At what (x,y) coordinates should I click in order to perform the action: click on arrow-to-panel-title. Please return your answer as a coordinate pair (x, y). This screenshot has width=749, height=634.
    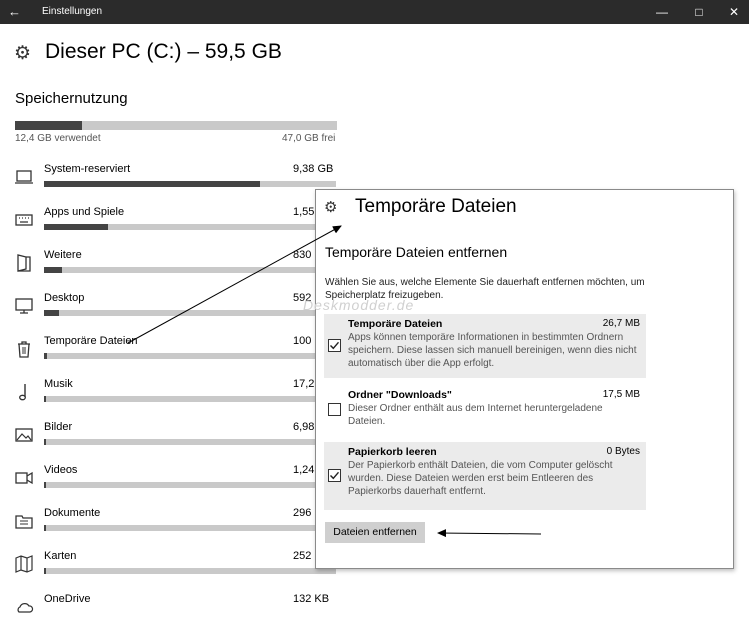
    Looking at the image, I should click on (234, 284).